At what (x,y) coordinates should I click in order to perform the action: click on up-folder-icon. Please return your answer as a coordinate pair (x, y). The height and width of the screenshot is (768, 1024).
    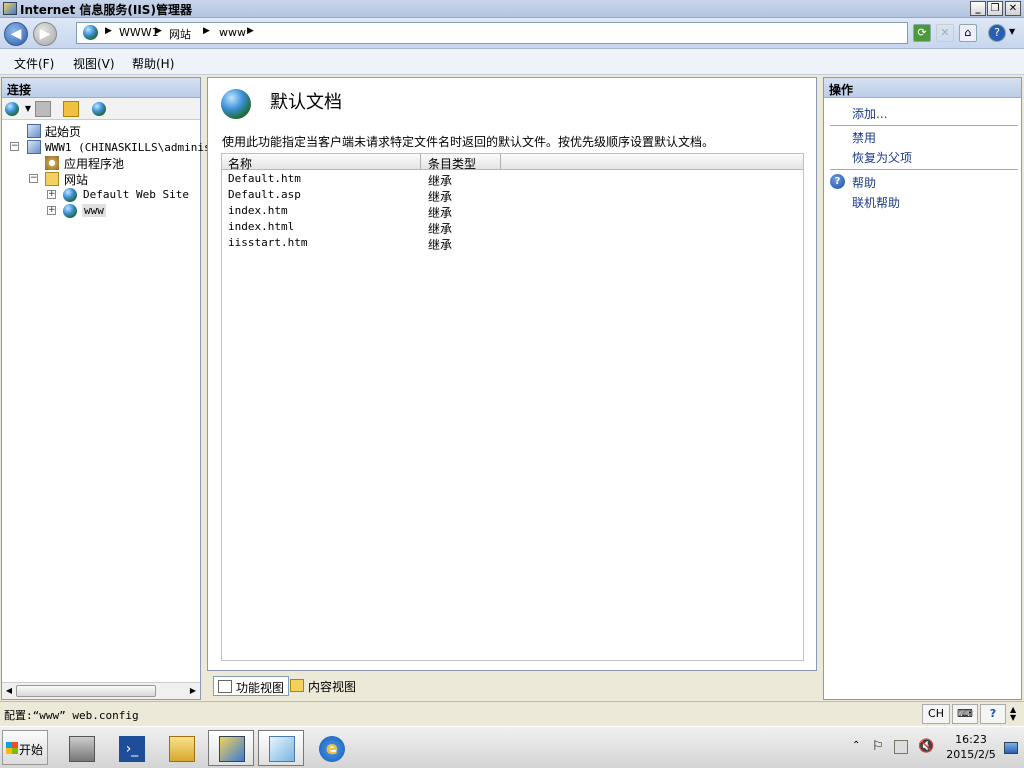
    Looking at the image, I should click on (71, 109).